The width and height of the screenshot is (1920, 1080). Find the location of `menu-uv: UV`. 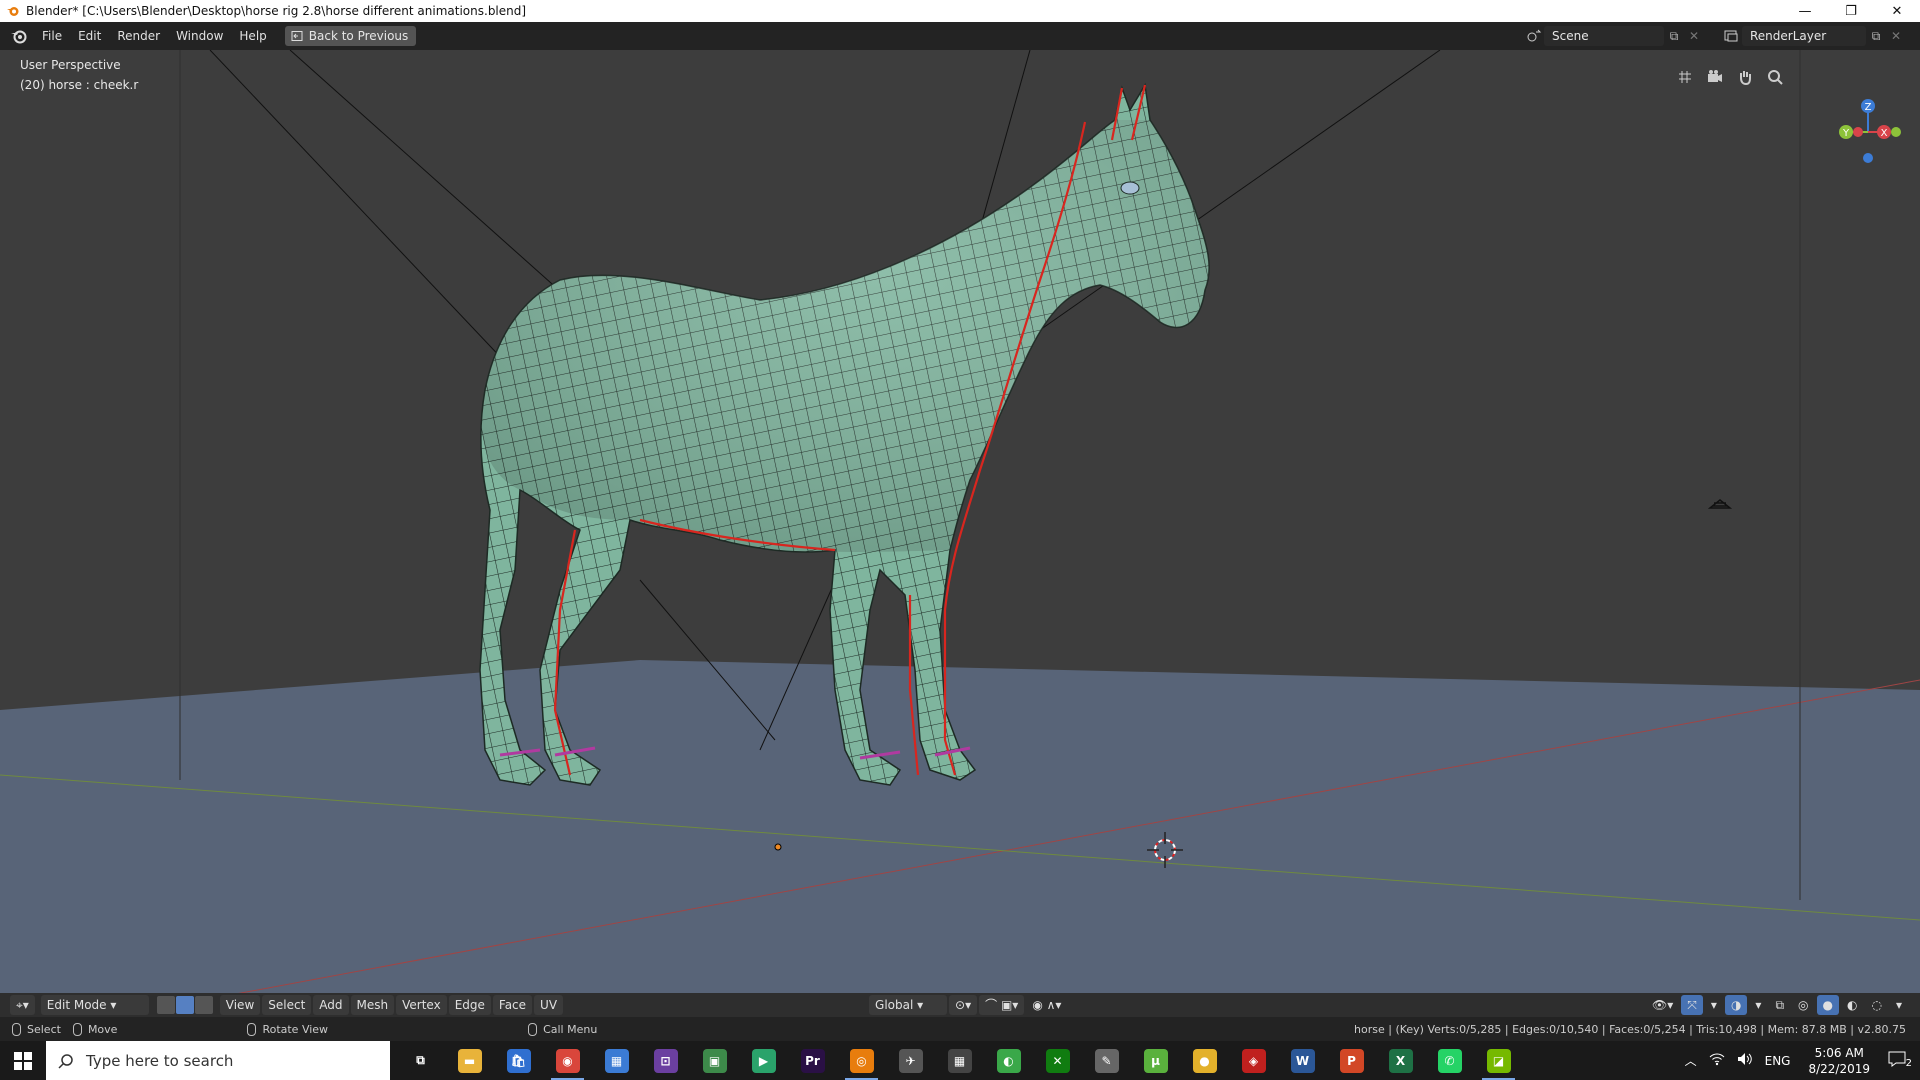

menu-uv: UV is located at coordinates (549, 1005).